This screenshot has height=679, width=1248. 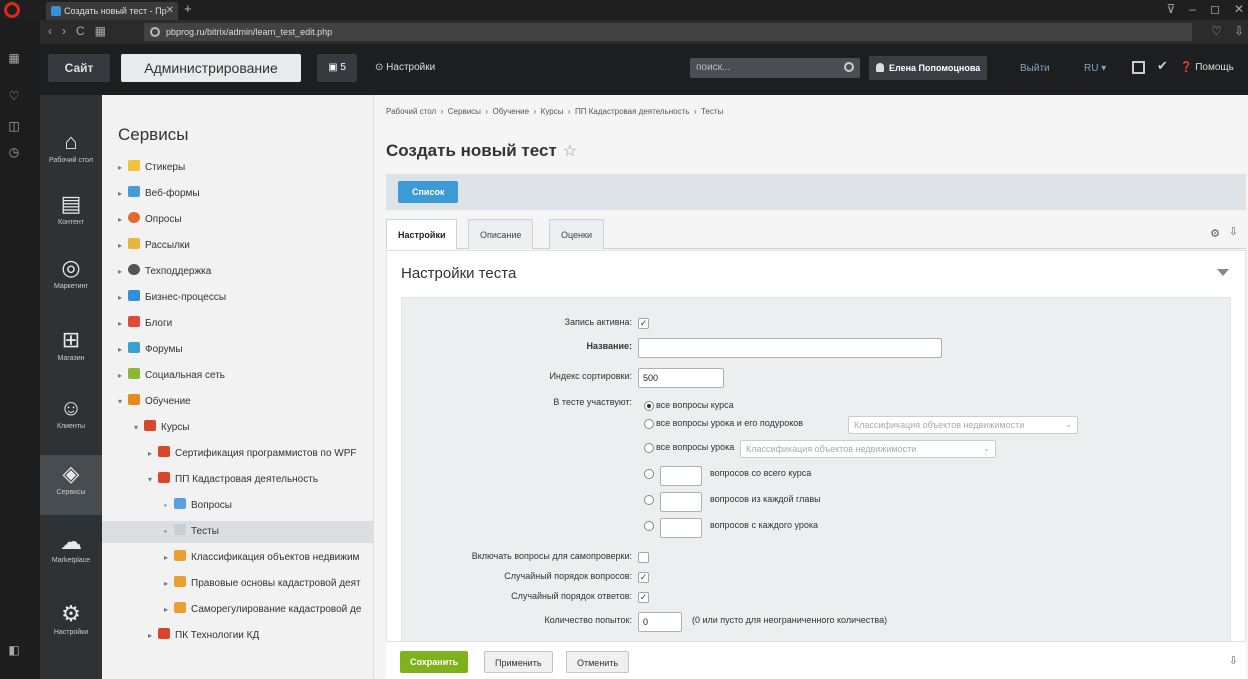 I want to click on radio-from-lesson, so click(x=649, y=526).